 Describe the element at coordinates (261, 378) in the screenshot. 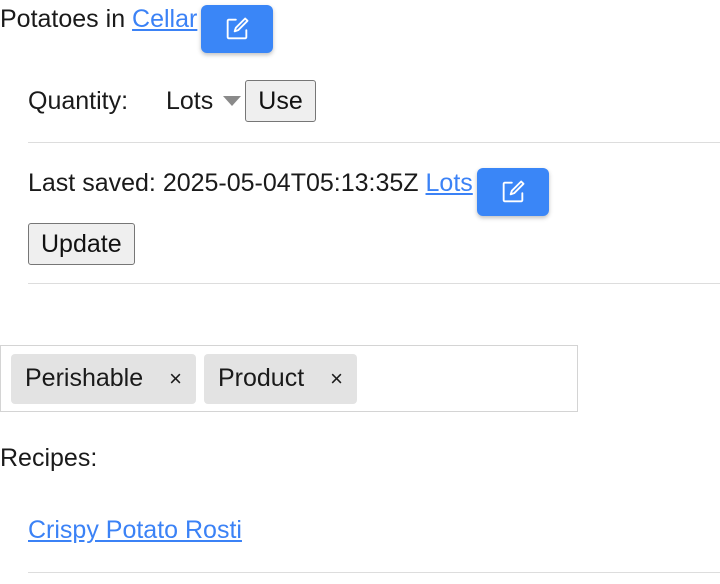

I see `tag-label: Product` at that location.